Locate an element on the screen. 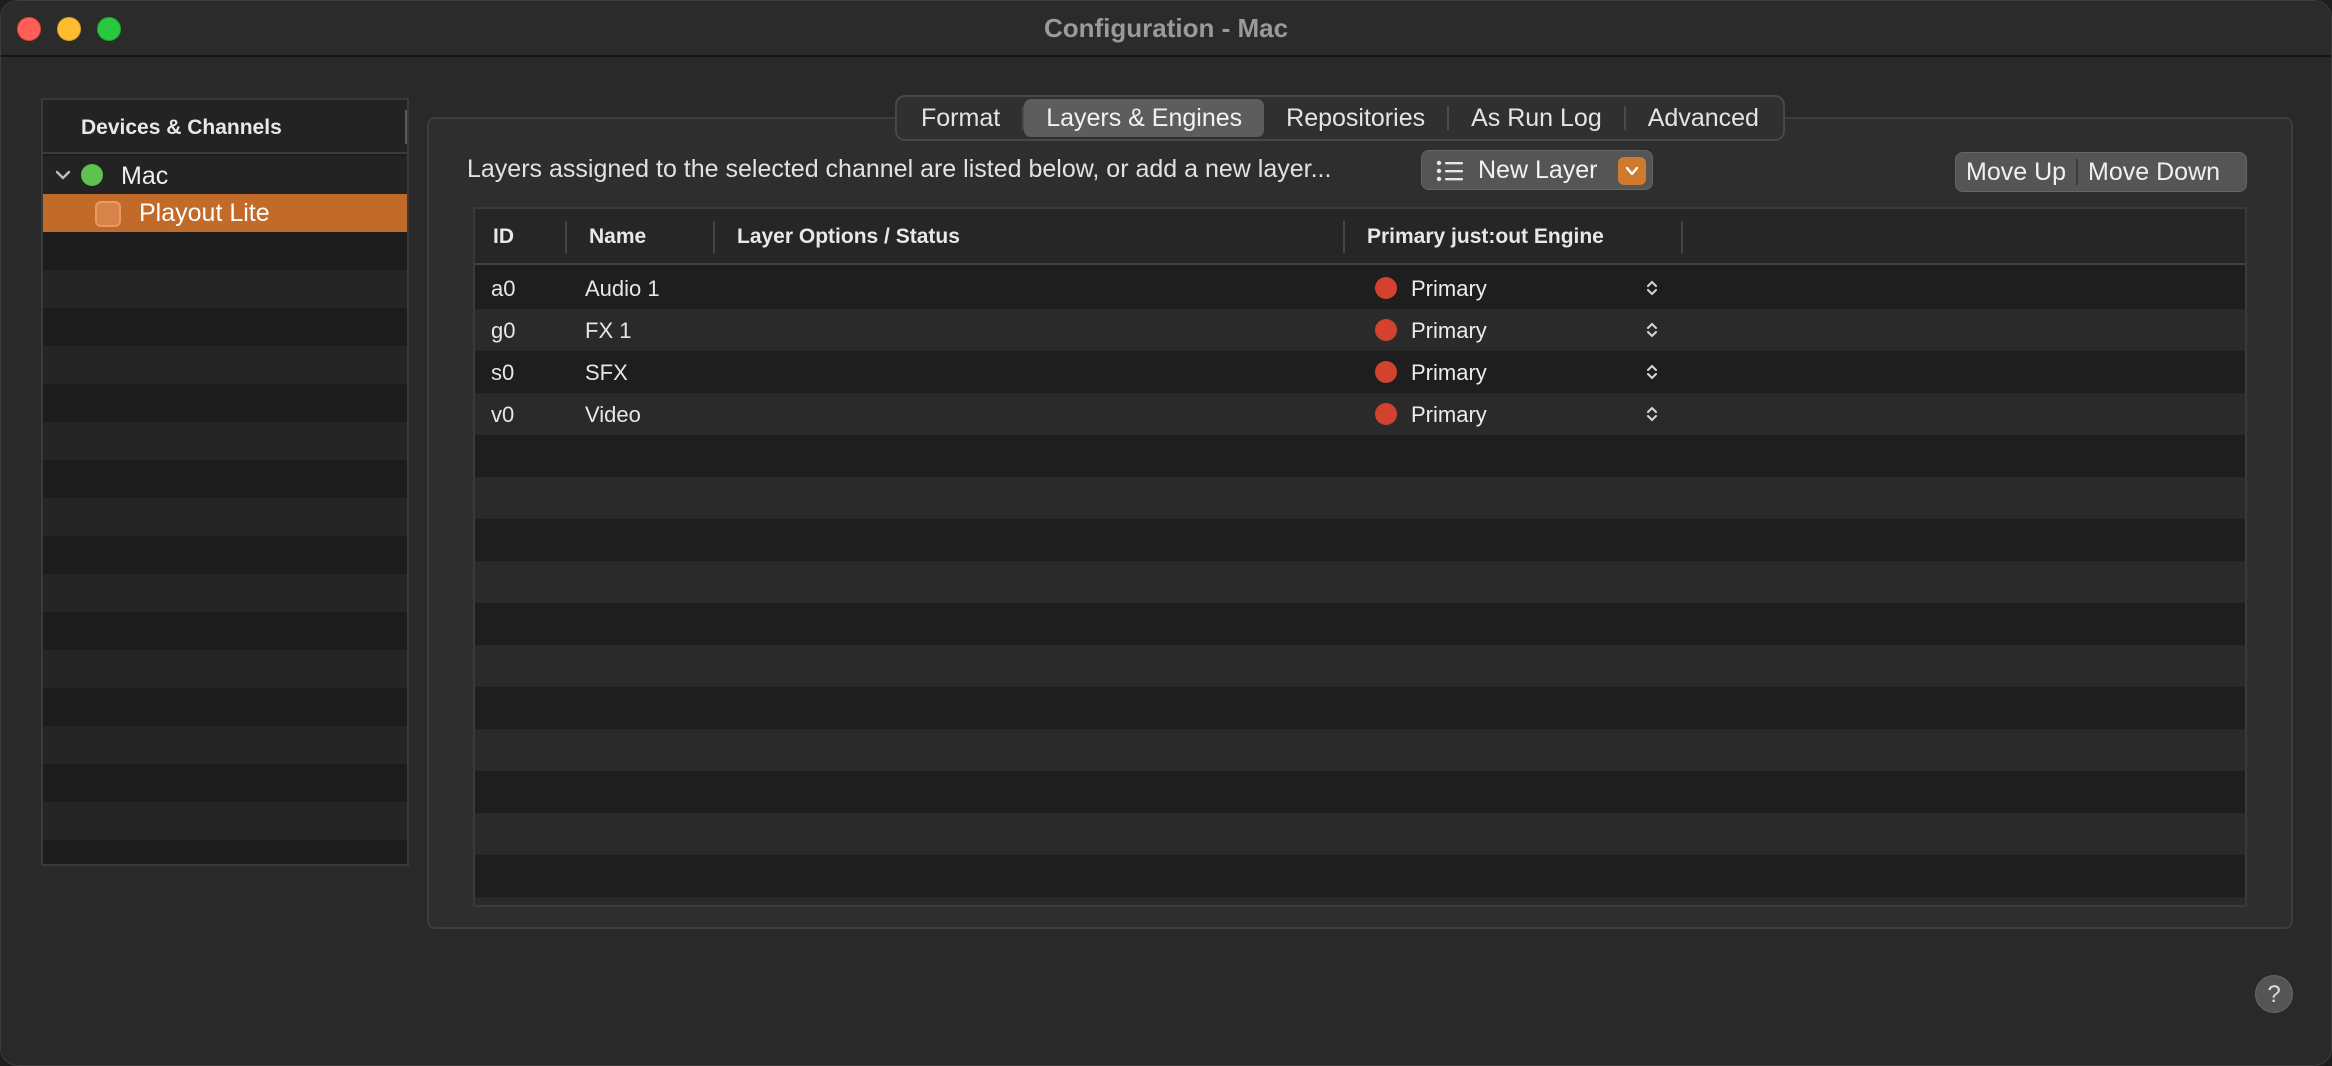 The width and height of the screenshot is (2332, 1066). new-layer-button: New Layer is located at coordinates (1537, 170).